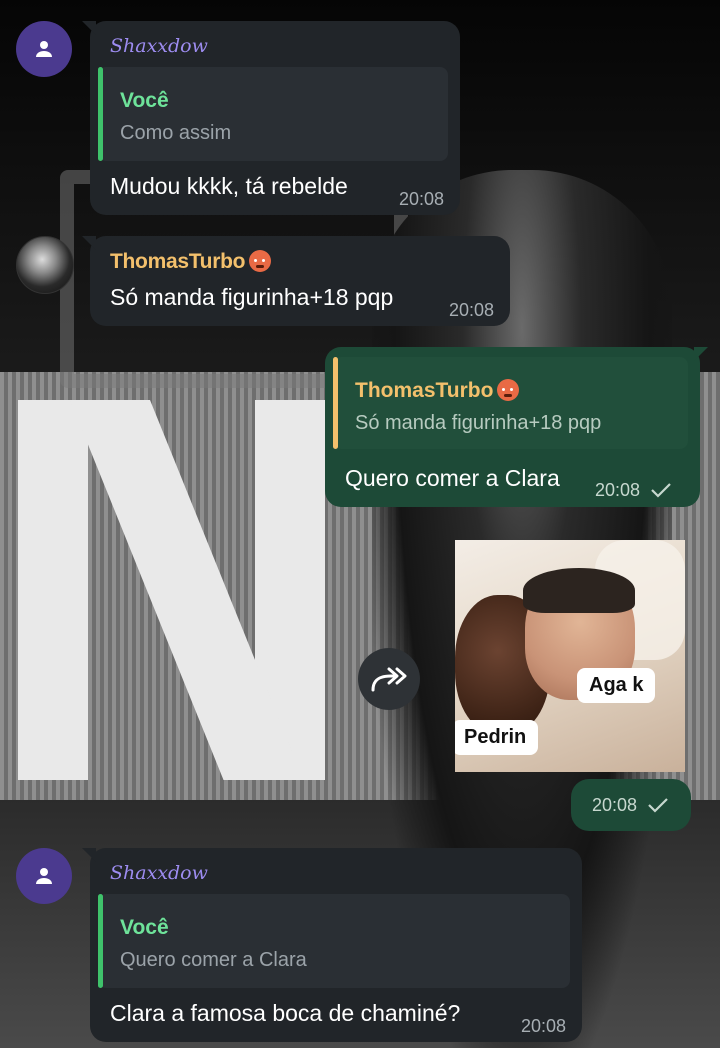  What do you see at coordinates (570, 656) in the screenshot?
I see `sticker-image: Aga k Pedrin` at bounding box center [570, 656].